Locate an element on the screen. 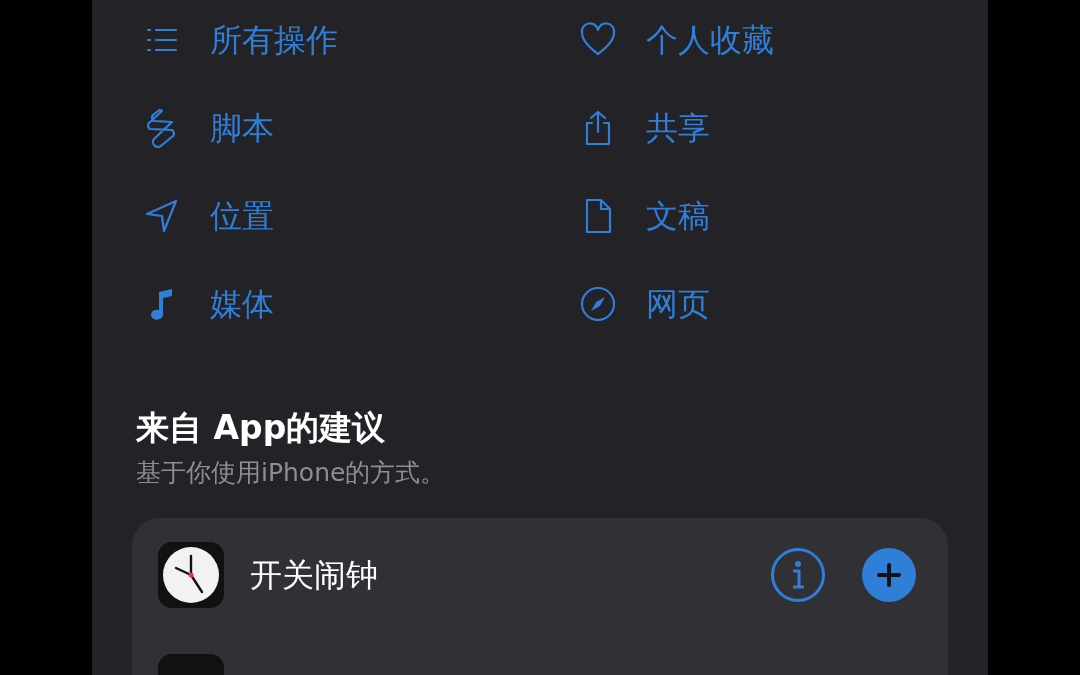  category-item: 共享 is located at coordinates (783, 128).